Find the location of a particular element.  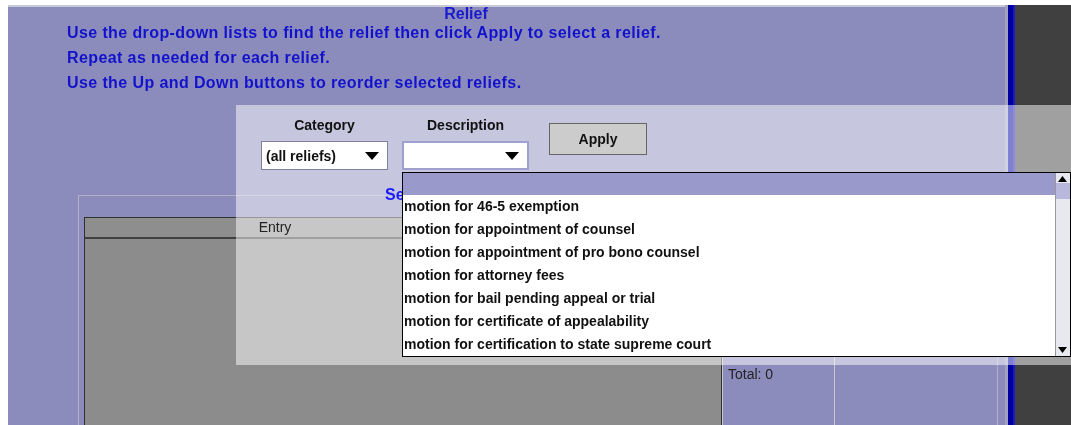

list-item: motion for certificate of appealability is located at coordinates (729, 321).